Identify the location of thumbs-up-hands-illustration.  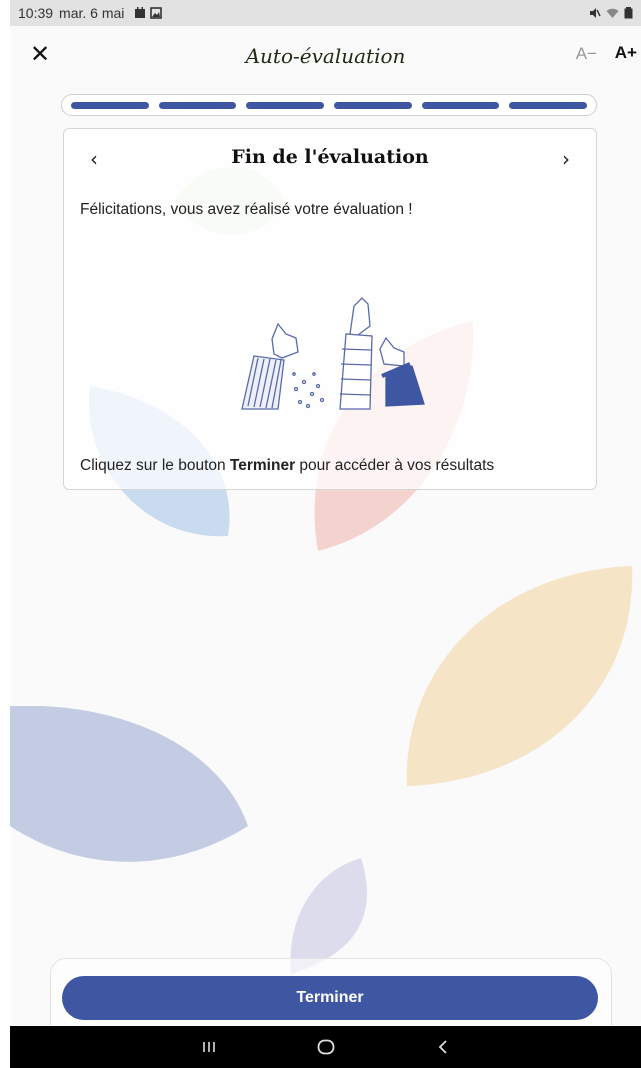
(333, 353).